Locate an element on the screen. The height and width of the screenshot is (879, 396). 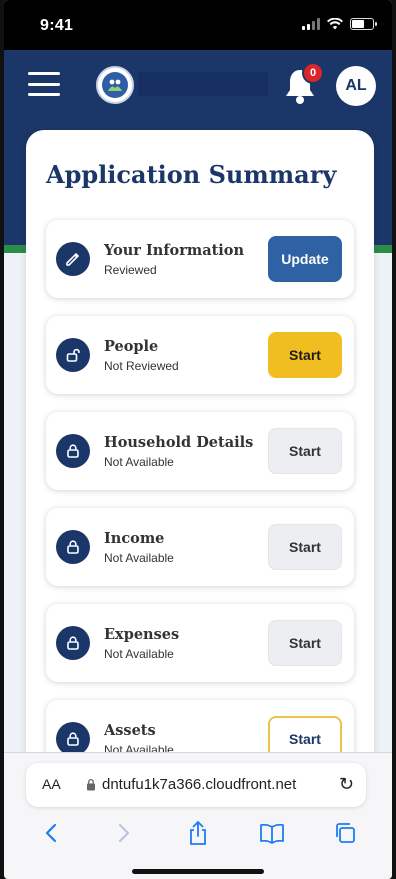
address-bar: AA dntufu1k7a366.cloudfront.net ↻ is located at coordinates (196, 785).